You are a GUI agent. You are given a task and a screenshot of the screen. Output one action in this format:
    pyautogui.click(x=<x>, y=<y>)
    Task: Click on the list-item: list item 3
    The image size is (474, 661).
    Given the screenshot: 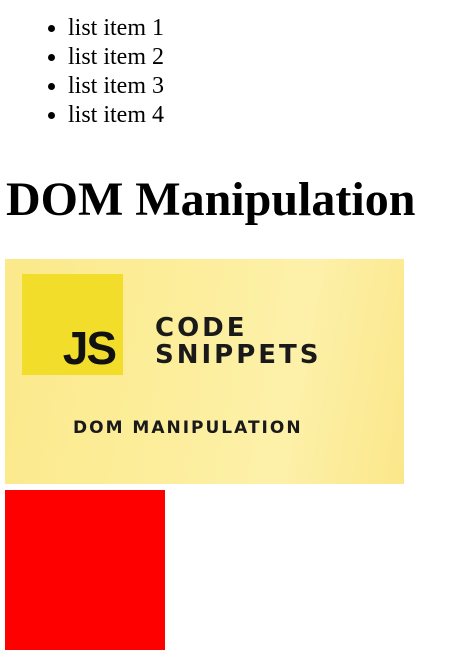 What is the action you would take?
    pyautogui.click(x=116, y=86)
    